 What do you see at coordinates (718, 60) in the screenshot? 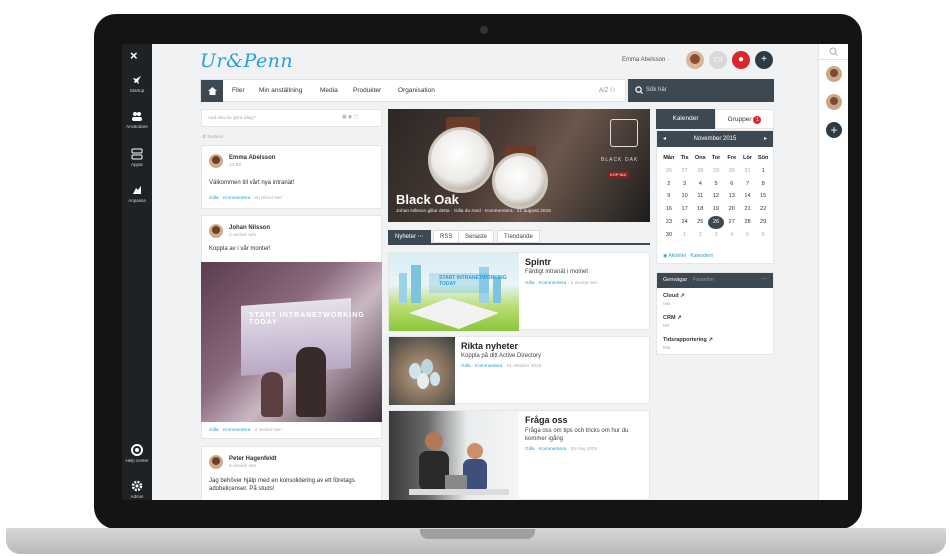
I see `message-icon: ▭` at bounding box center [718, 60].